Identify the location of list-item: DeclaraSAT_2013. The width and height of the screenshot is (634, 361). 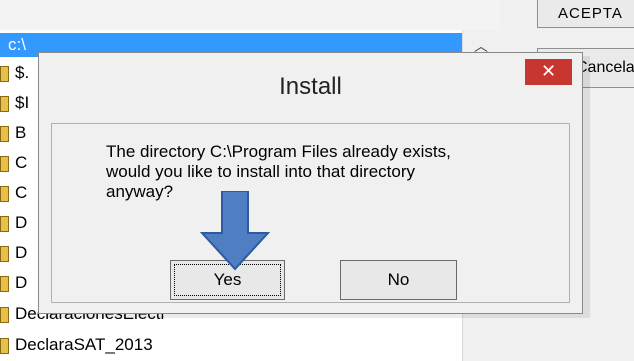
(76, 345).